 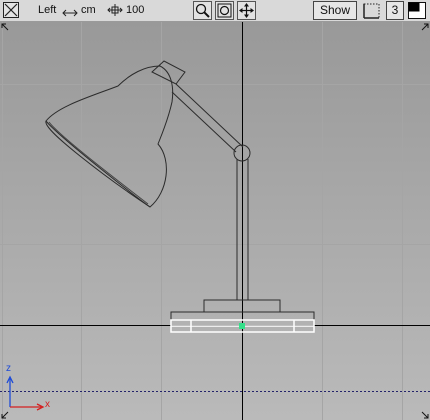 What do you see at coordinates (8, 368) in the screenshot?
I see `z-axis-label: z` at bounding box center [8, 368].